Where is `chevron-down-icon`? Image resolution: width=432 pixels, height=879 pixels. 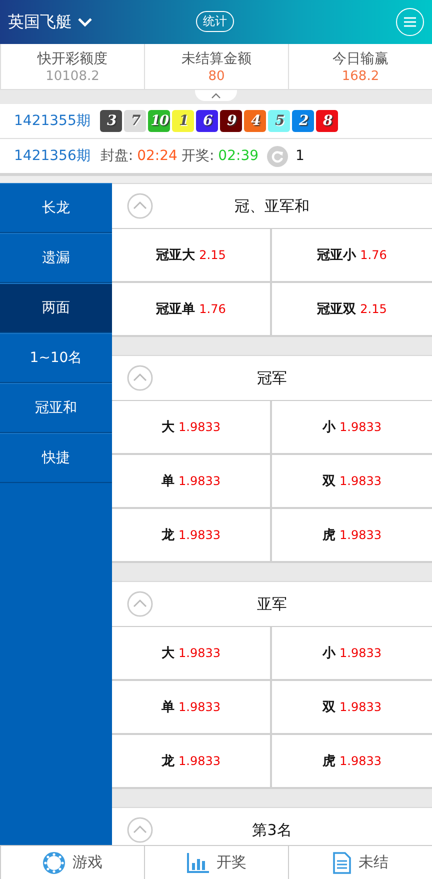
chevron-down-icon is located at coordinates (85, 22).